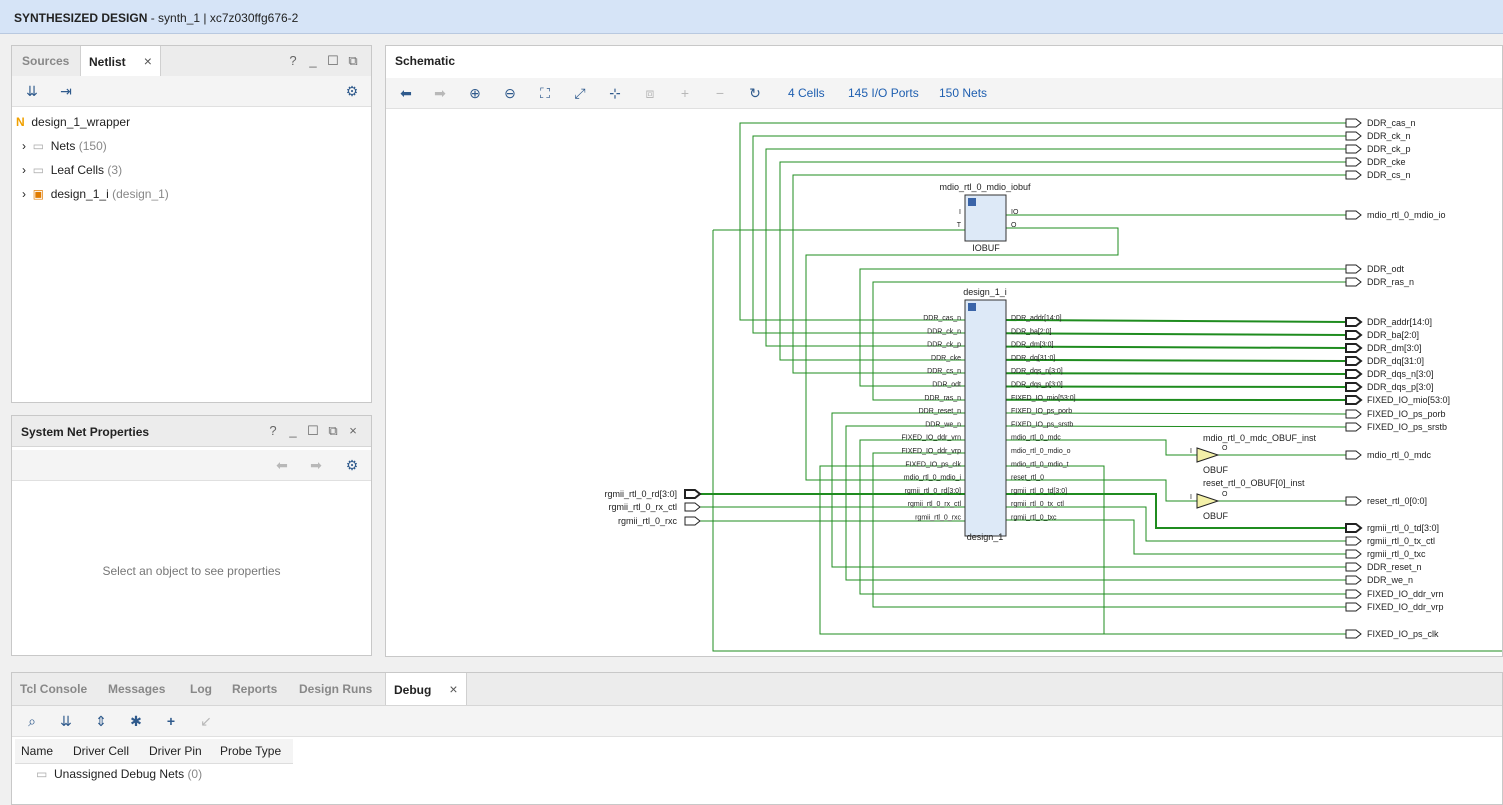 This screenshot has height=805, width=1503. What do you see at coordinates (615, 93) in the screenshot?
I see `autofit-selection-icon: ⊹` at bounding box center [615, 93].